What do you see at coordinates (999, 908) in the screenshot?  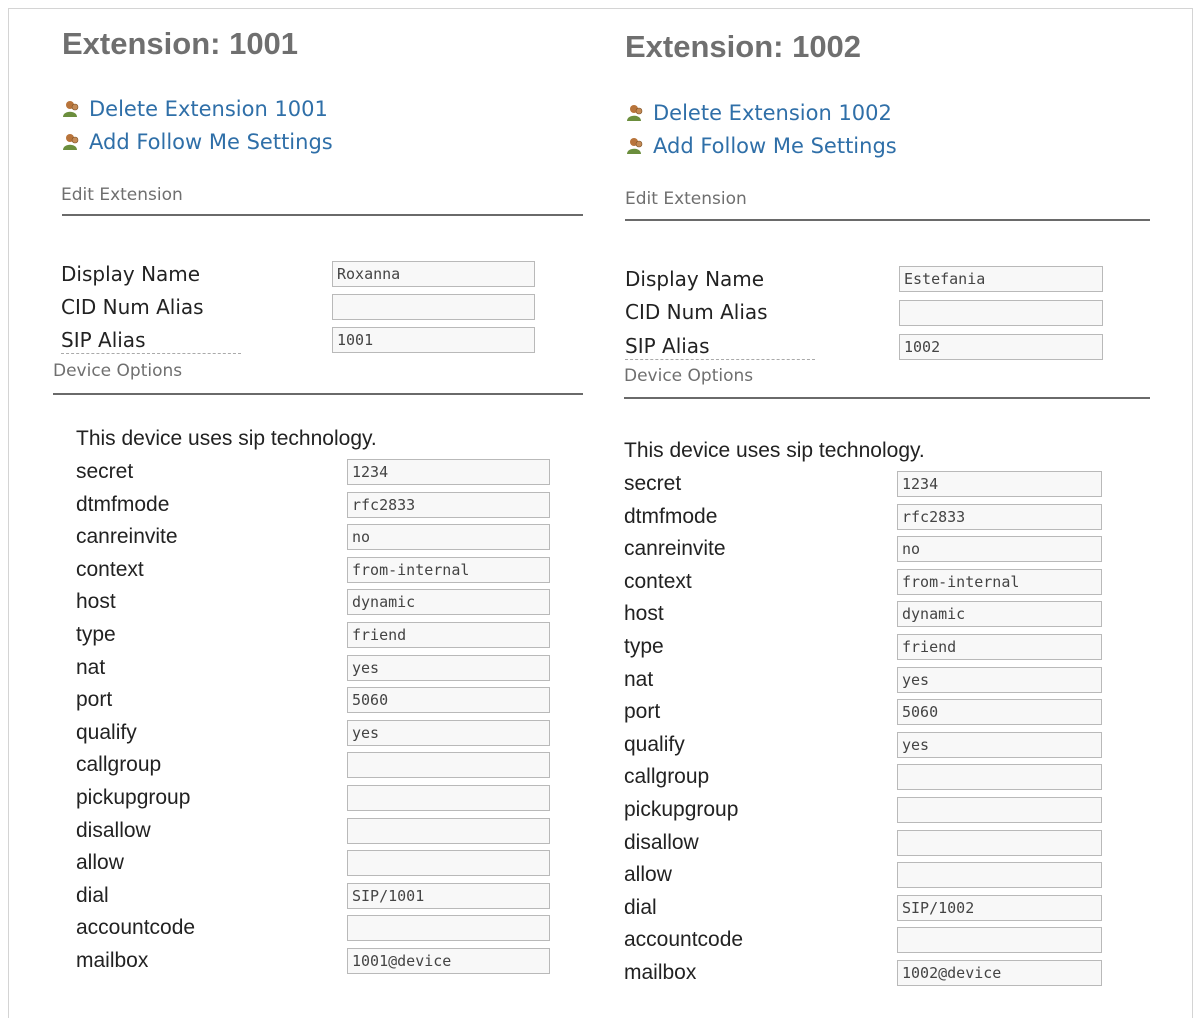 I see `dial-input: SIP/1002` at bounding box center [999, 908].